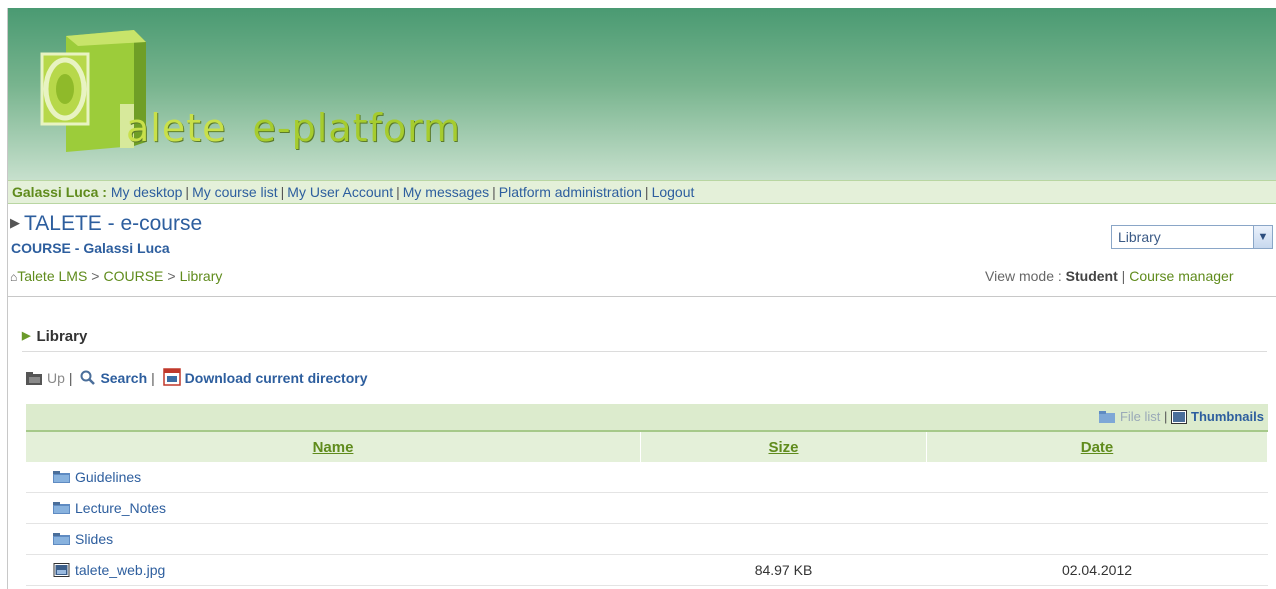 Image resolution: width=1276 pixels, height=589 pixels. What do you see at coordinates (106, 224) in the screenshot?
I see `course-title: ▶ TALETE - e-course` at bounding box center [106, 224].